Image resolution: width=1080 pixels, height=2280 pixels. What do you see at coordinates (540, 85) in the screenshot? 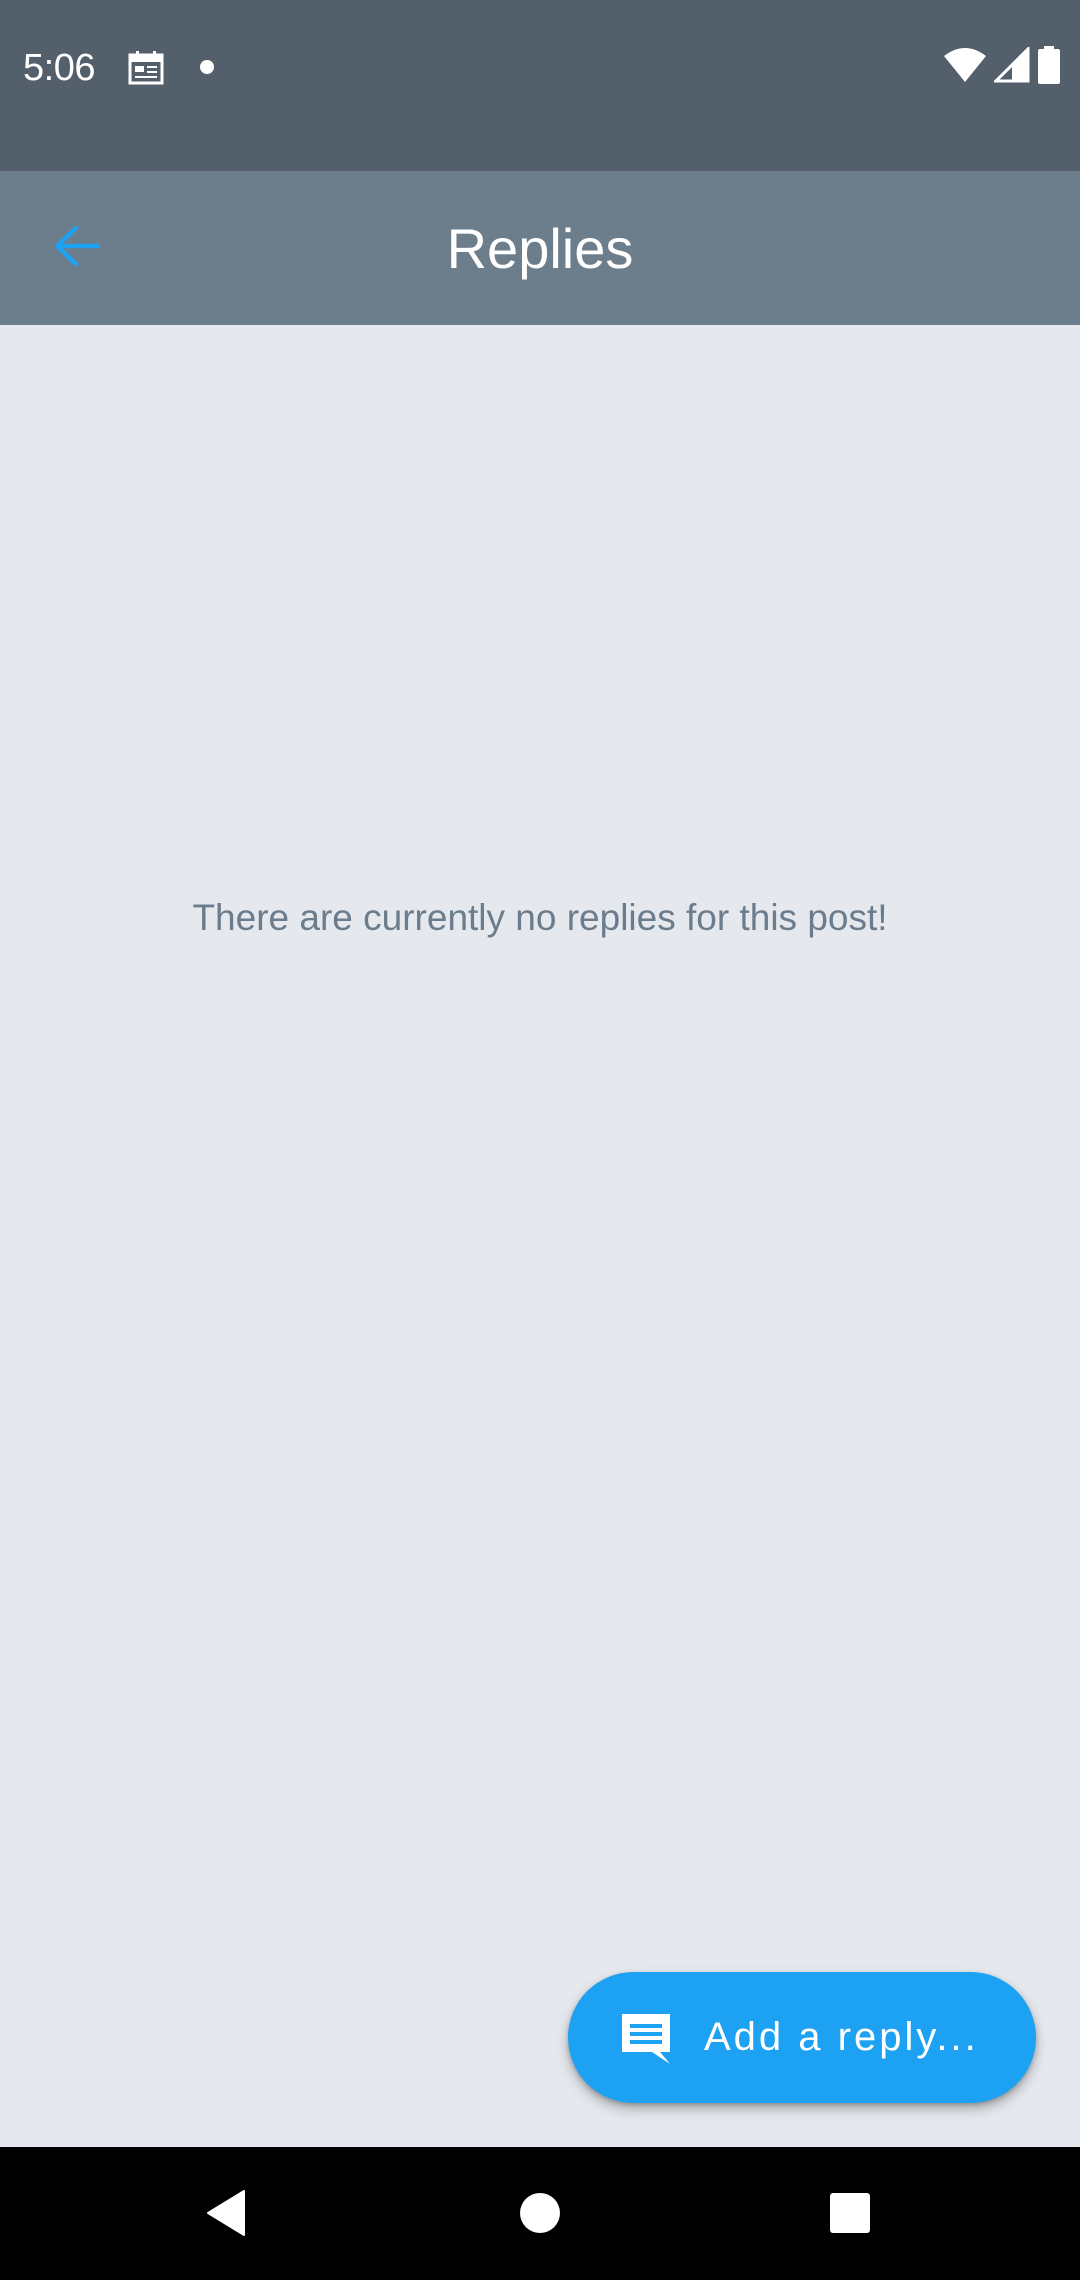
I see `status-bar: 5:06` at bounding box center [540, 85].